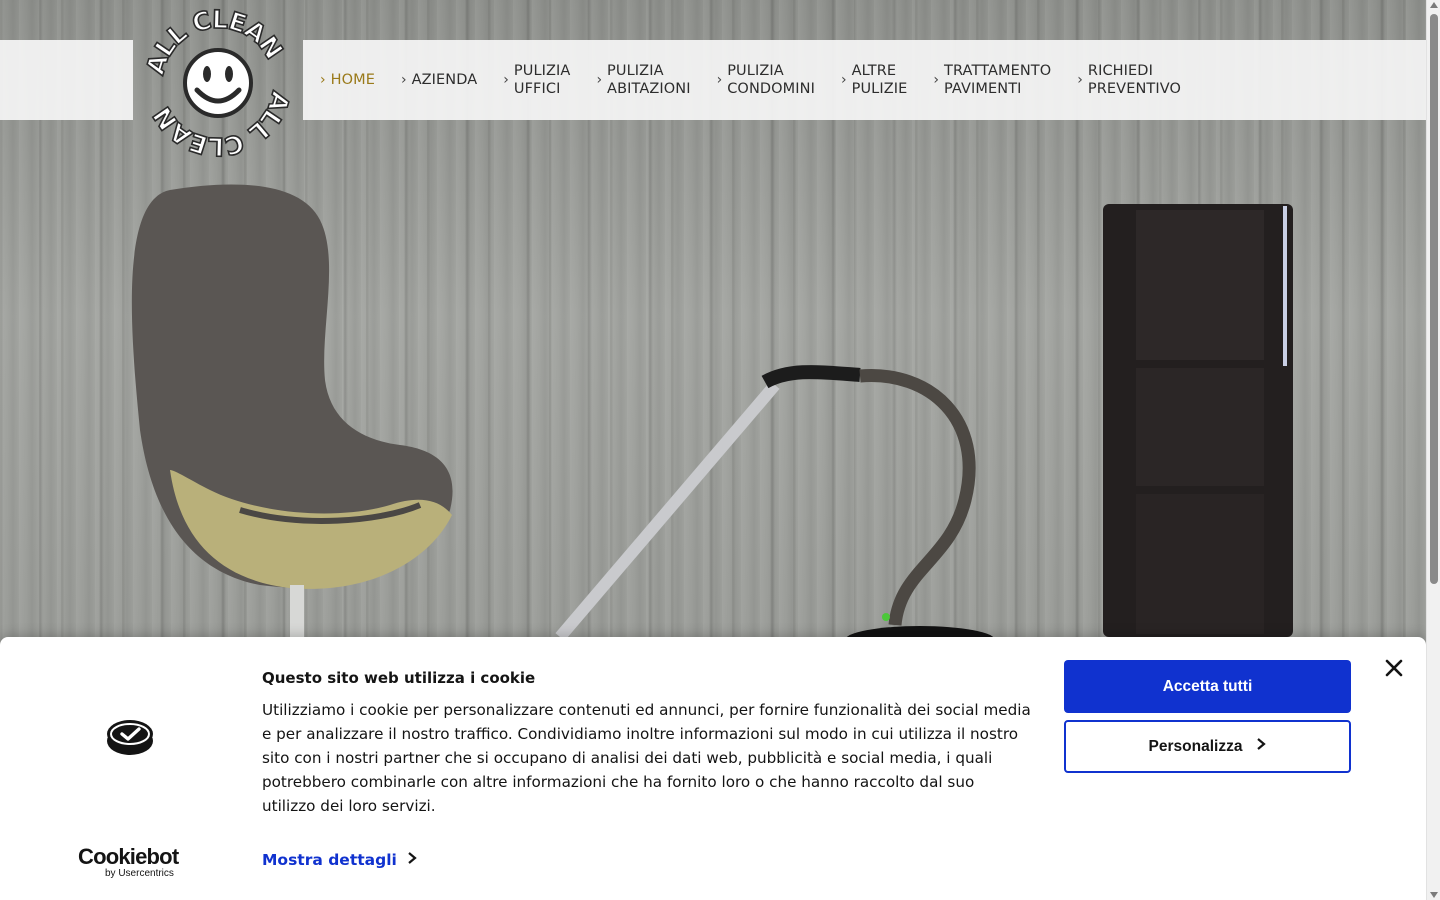 The height and width of the screenshot is (900, 1440). I want to click on nav-label: TRATTAMENTO PAVIMENTI, so click(998, 80).